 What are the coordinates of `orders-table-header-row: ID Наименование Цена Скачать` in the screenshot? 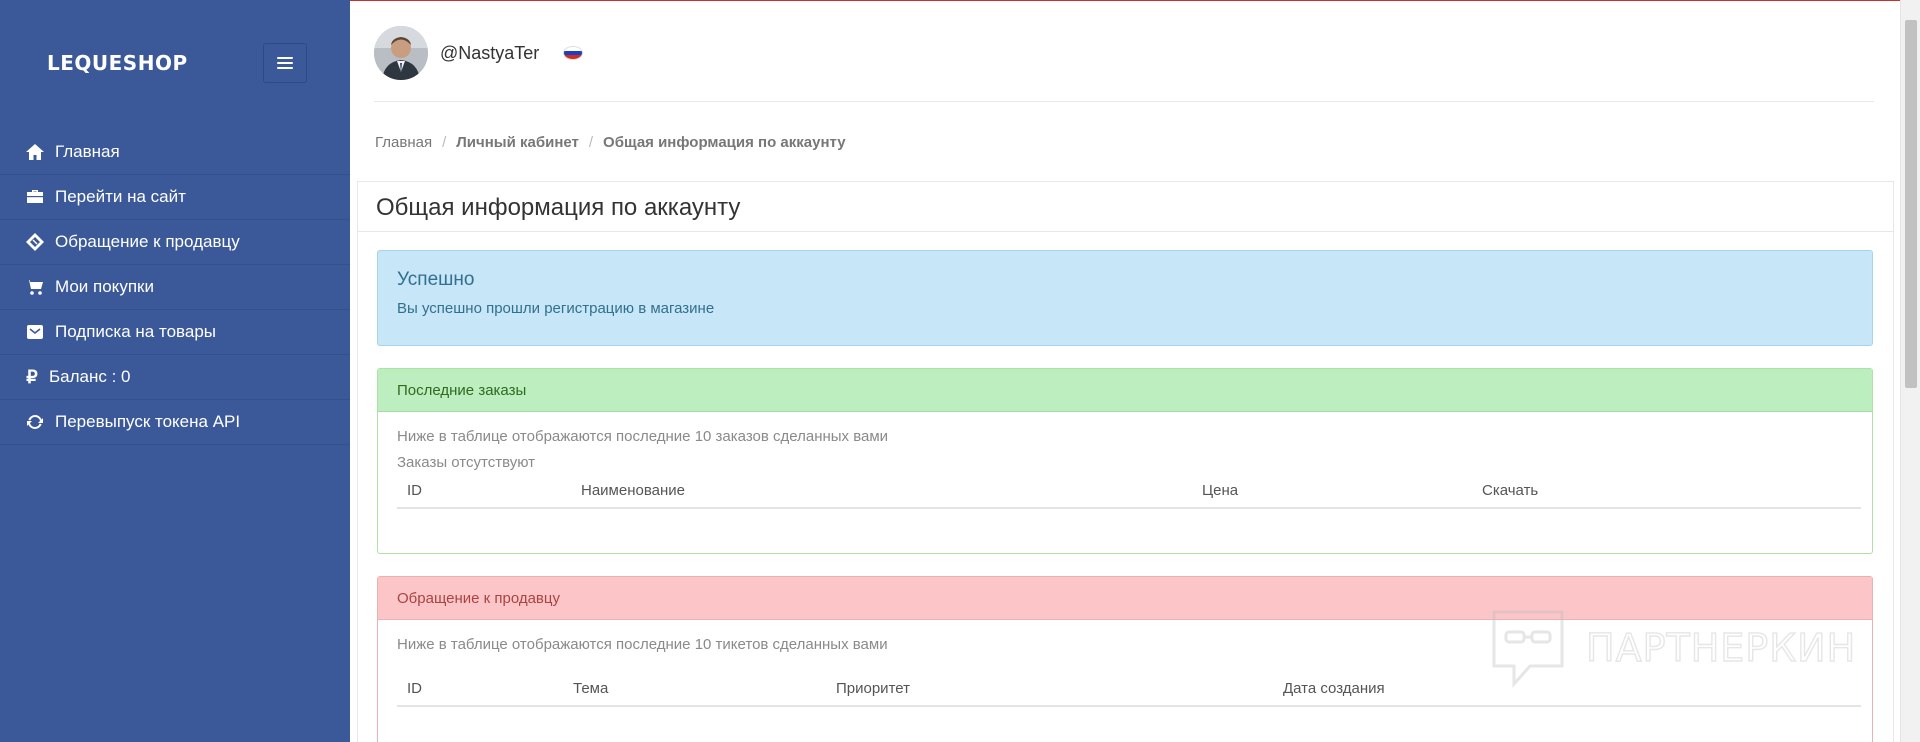 It's located at (1129, 492).